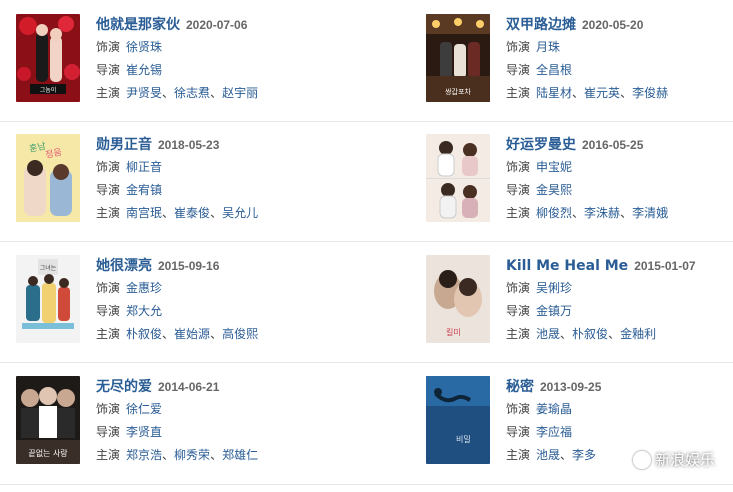 Image resolution: width=733 pixels, height=492 pixels. What do you see at coordinates (240, 334) in the screenshot?
I see `cast-member: 高俊熙` at bounding box center [240, 334].